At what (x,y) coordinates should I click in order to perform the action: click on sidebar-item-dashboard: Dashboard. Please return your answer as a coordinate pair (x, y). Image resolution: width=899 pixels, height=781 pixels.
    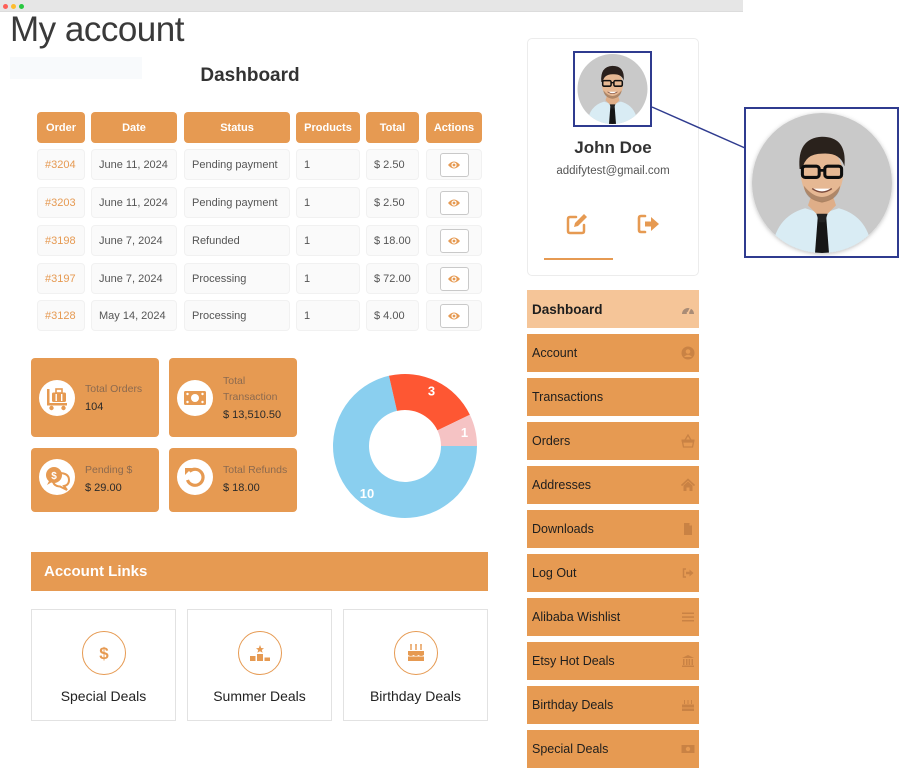
    Looking at the image, I should click on (613, 309).